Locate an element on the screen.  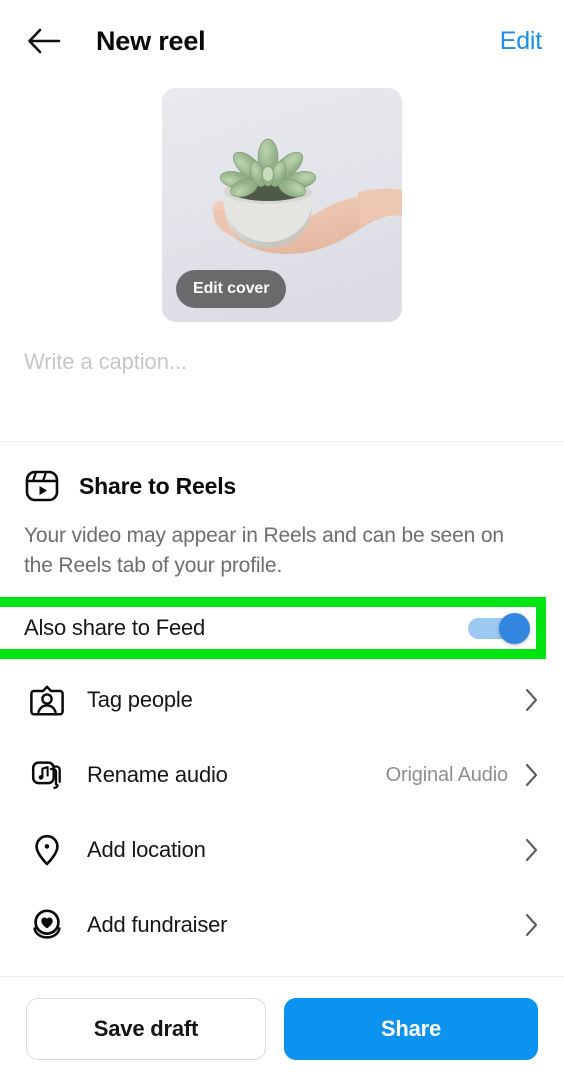
arrow-left-icon is located at coordinates (44, 41).